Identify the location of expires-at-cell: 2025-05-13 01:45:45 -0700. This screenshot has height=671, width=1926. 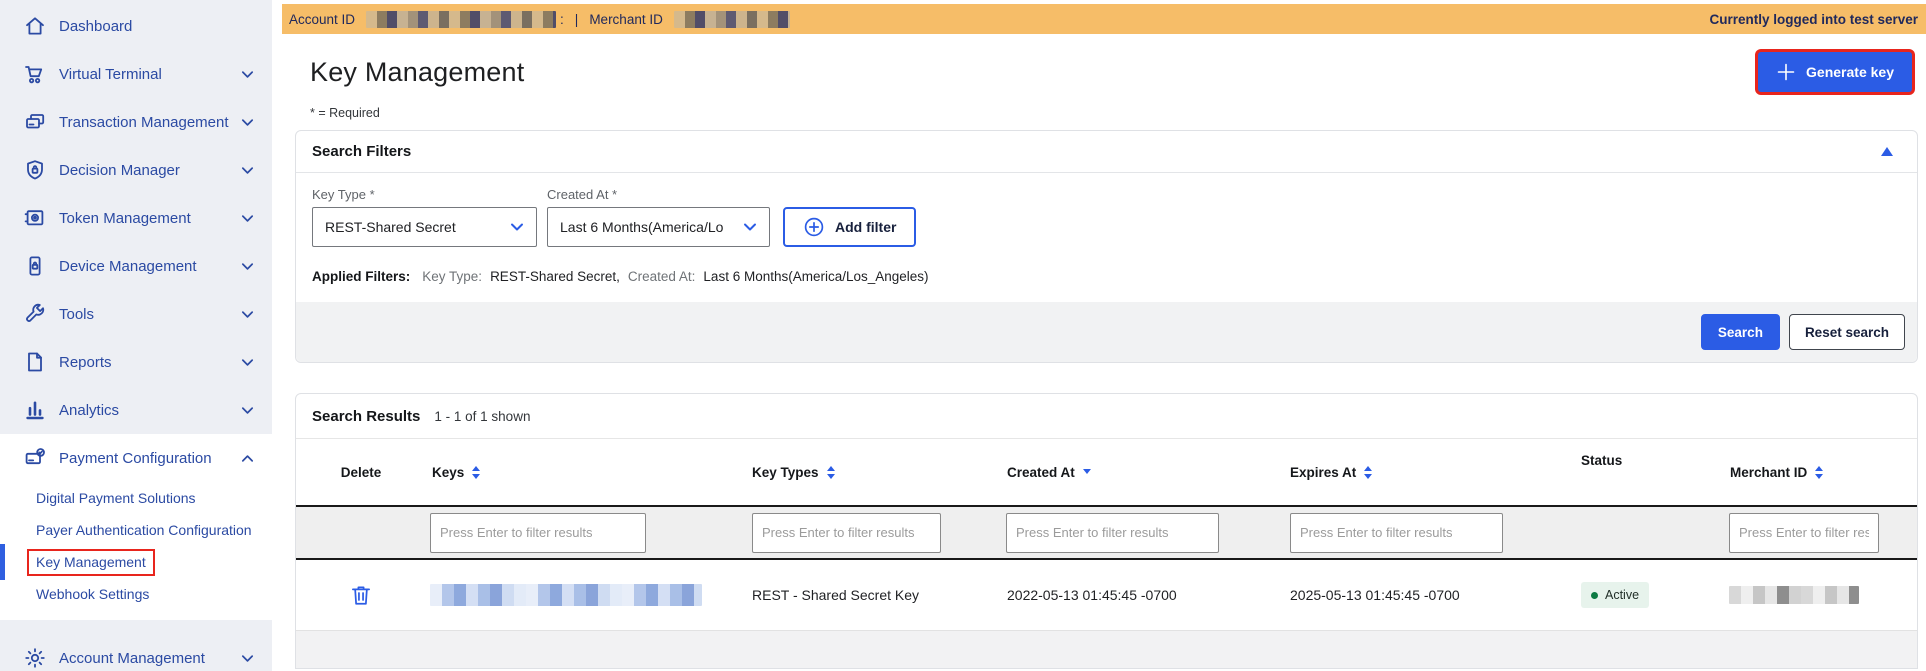
(1375, 595).